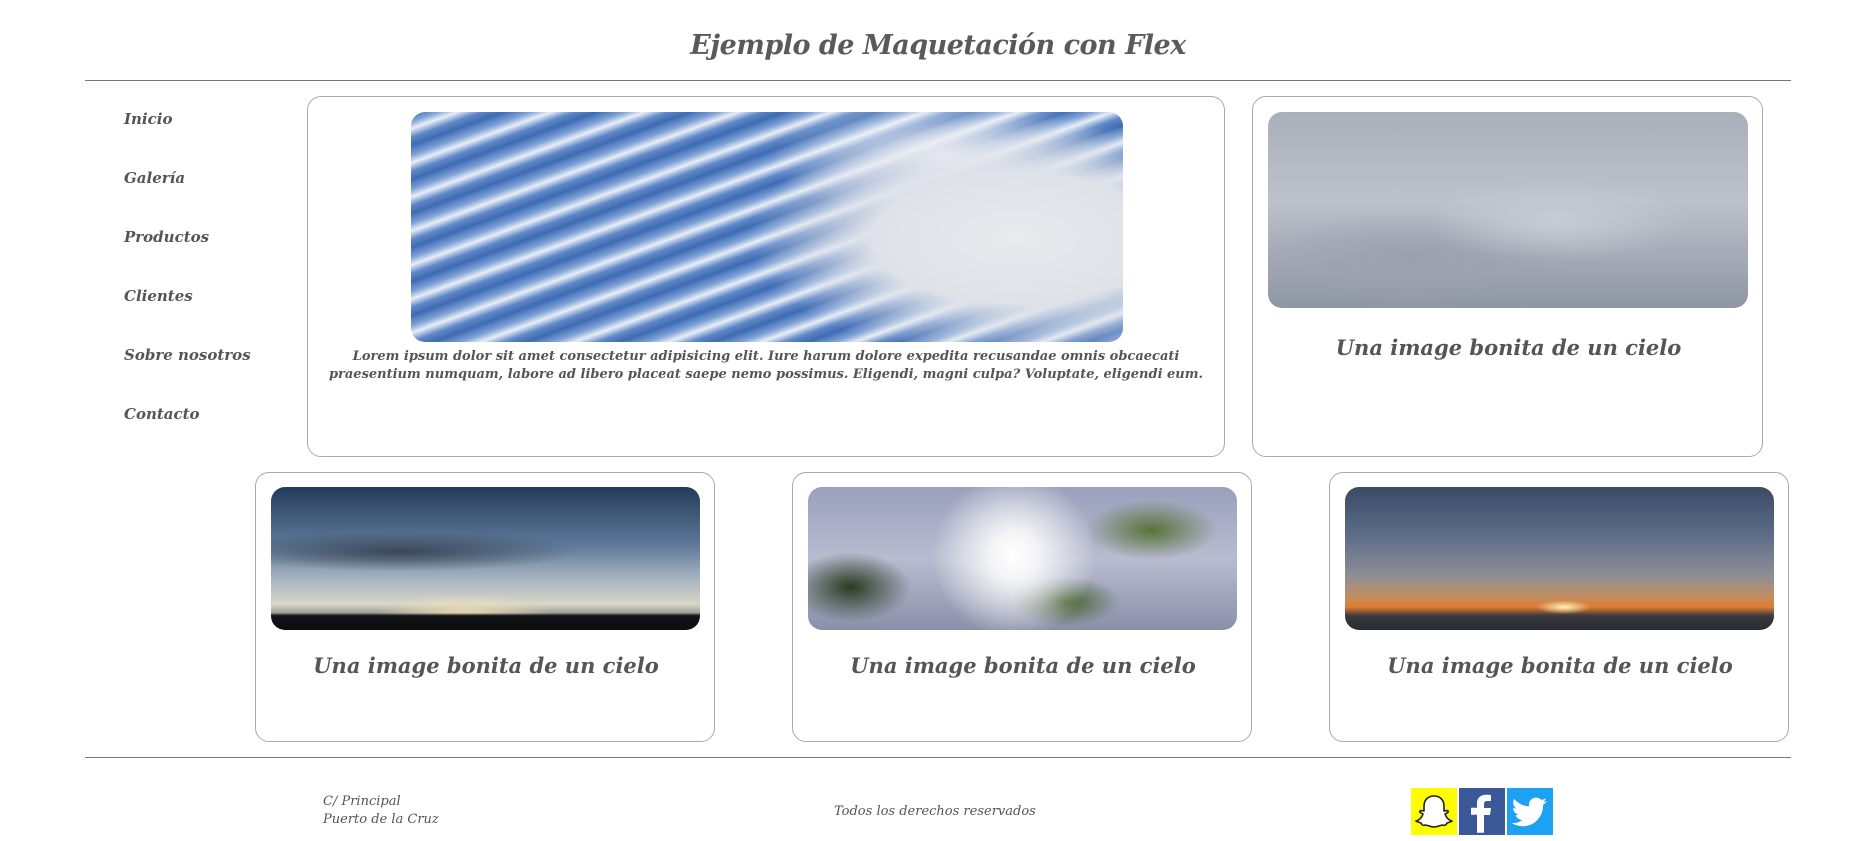 This screenshot has width=1876, height=841. I want to click on facebook-link, so click(1482, 811).